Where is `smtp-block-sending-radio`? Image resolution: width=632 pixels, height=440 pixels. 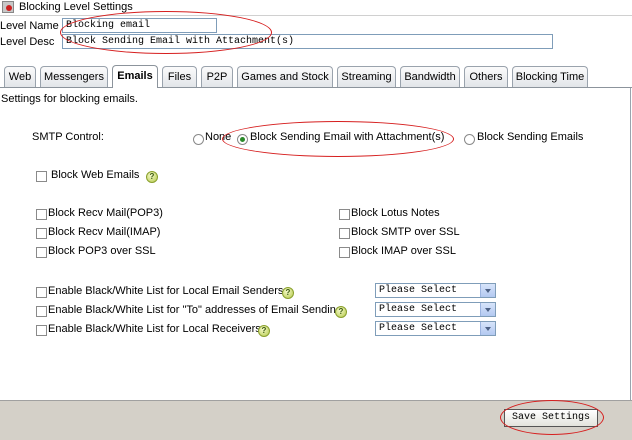
smtp-block-sending-radio is located at coordinates (469, 139).